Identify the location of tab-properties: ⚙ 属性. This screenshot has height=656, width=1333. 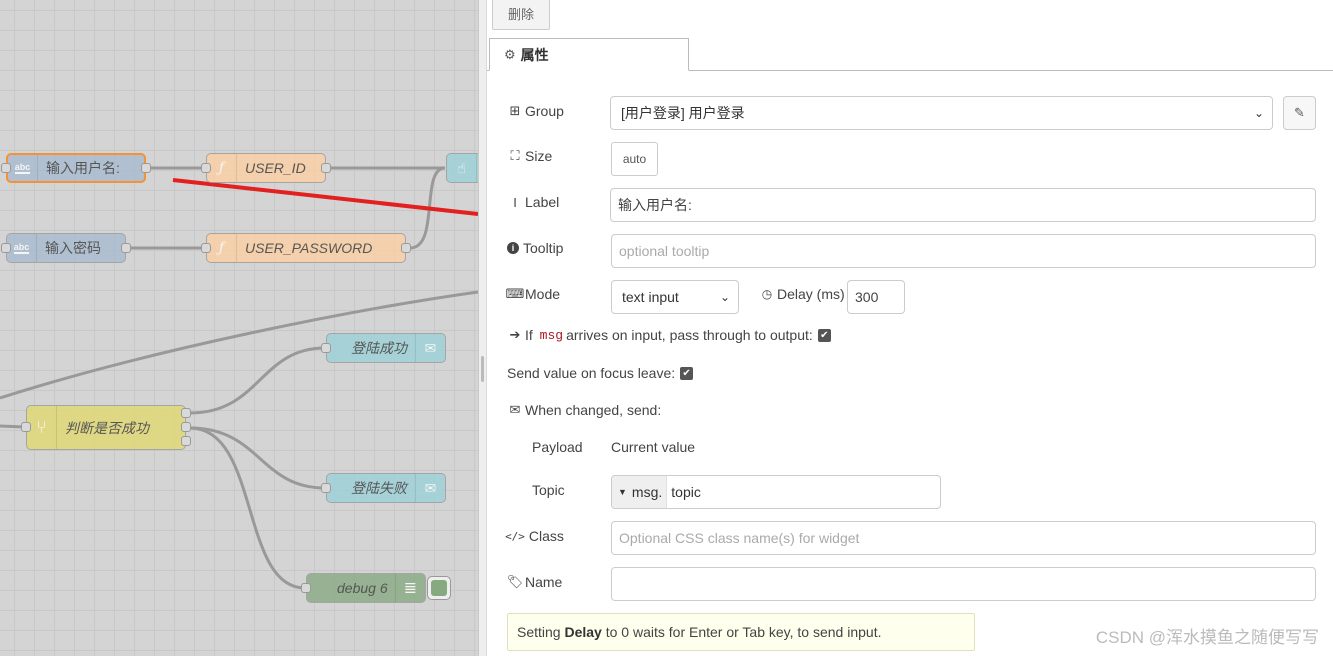
(589, 54).